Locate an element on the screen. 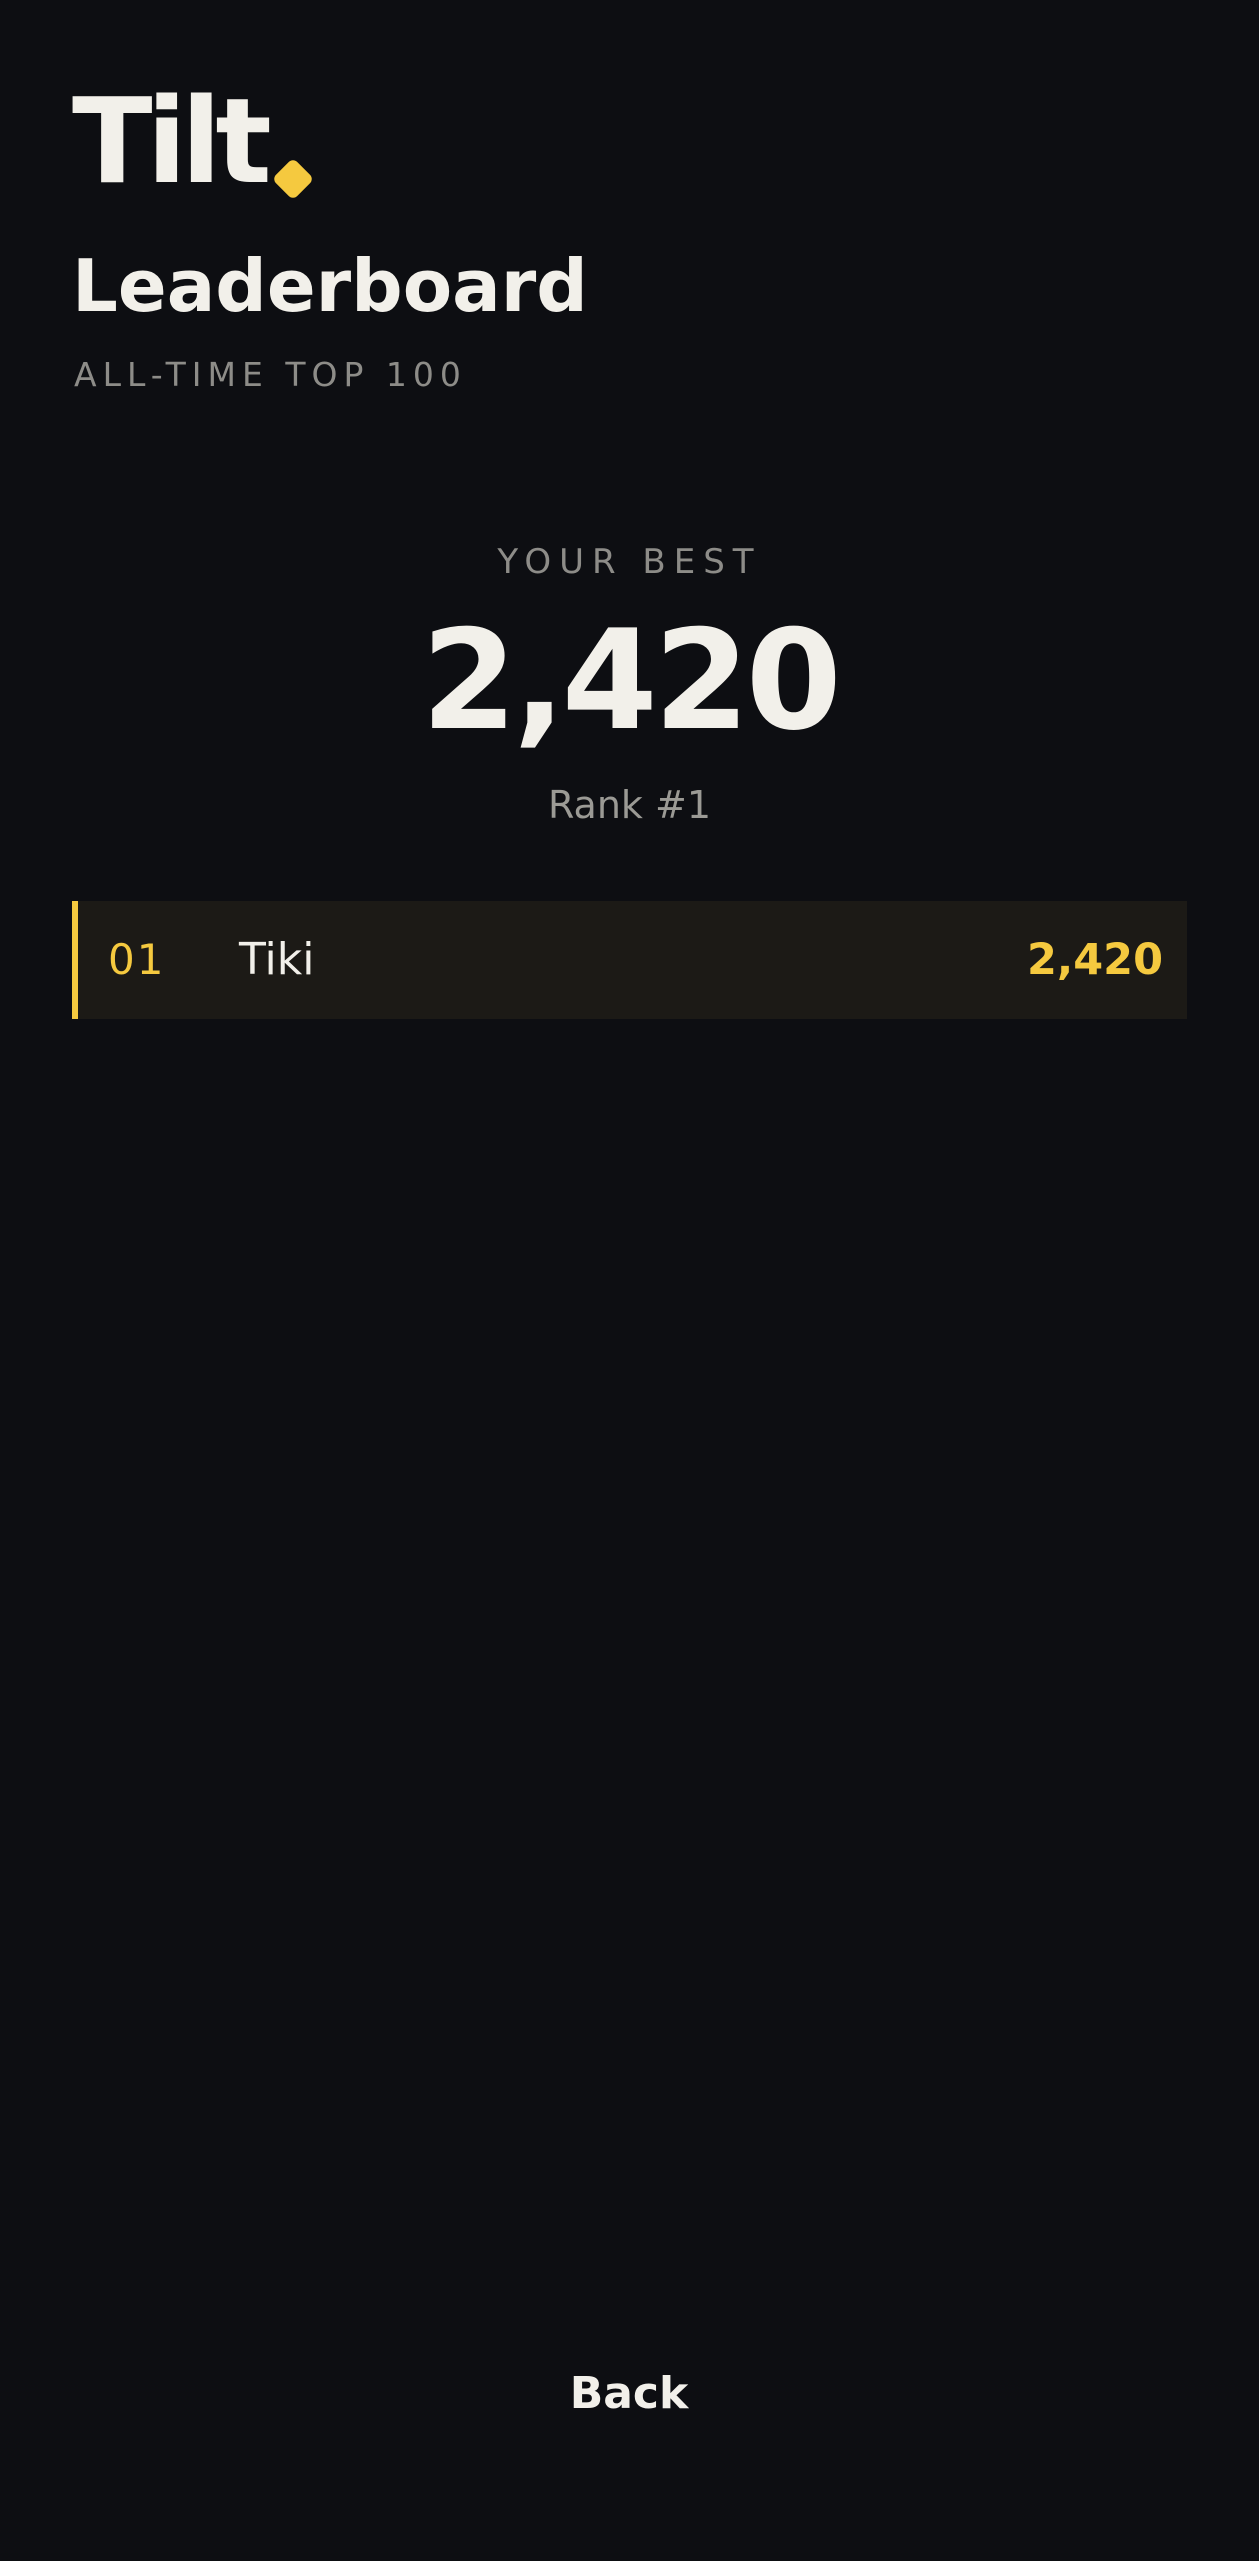 This screenshot has height=2561, width=1259. app-logo: Tilt is located at coordinates (193, 141).